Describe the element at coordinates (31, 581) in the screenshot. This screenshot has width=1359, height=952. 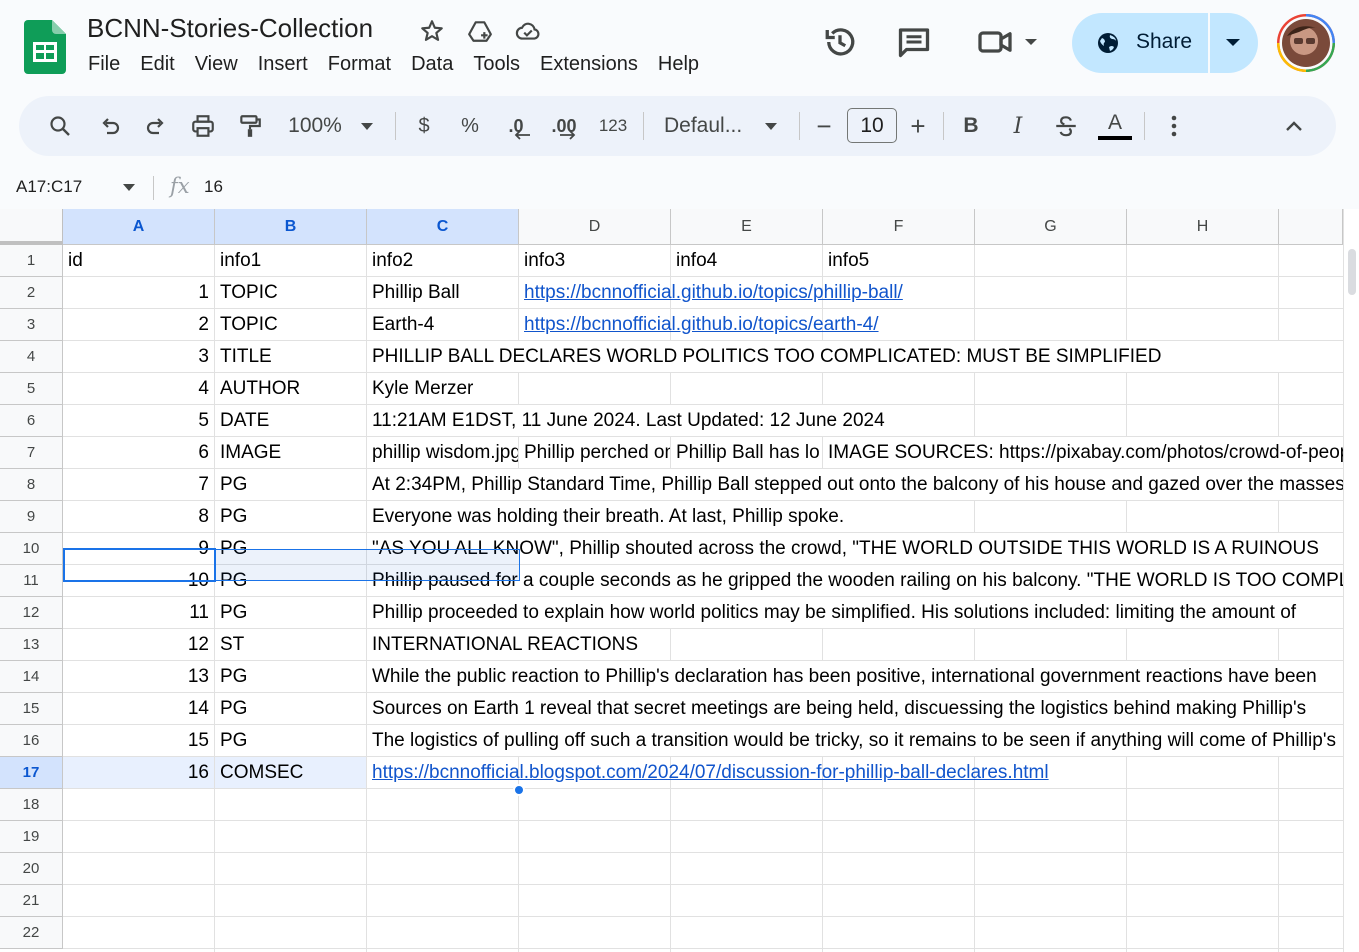
I see `row-header: 11` at that location.